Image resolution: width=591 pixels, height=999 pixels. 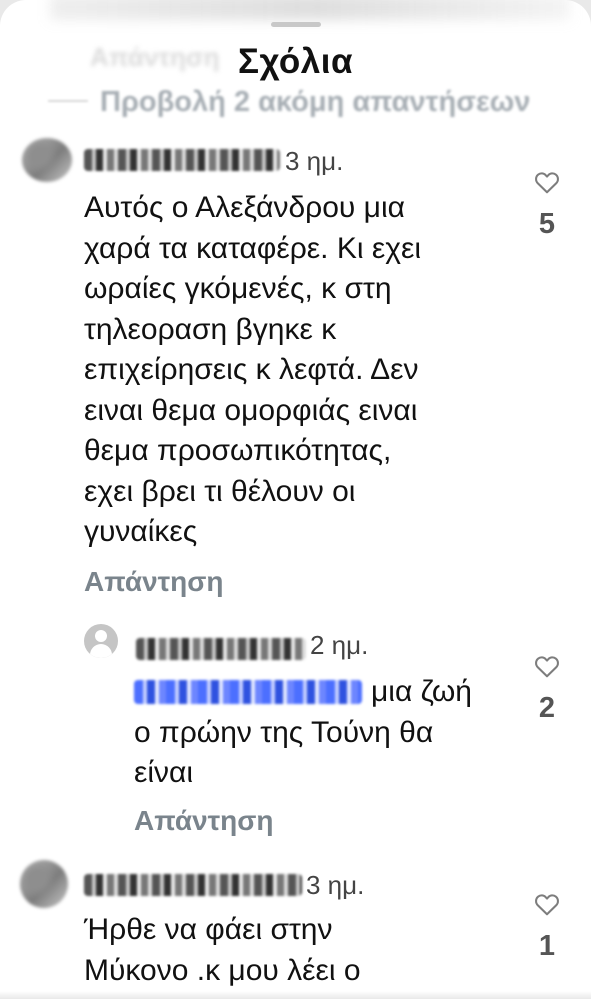 What do you see at coordinates (208, 929) in the screenshot?
I see `comment-text-line: Ήρθε να φάει στην` at bounding box center [208, 929].